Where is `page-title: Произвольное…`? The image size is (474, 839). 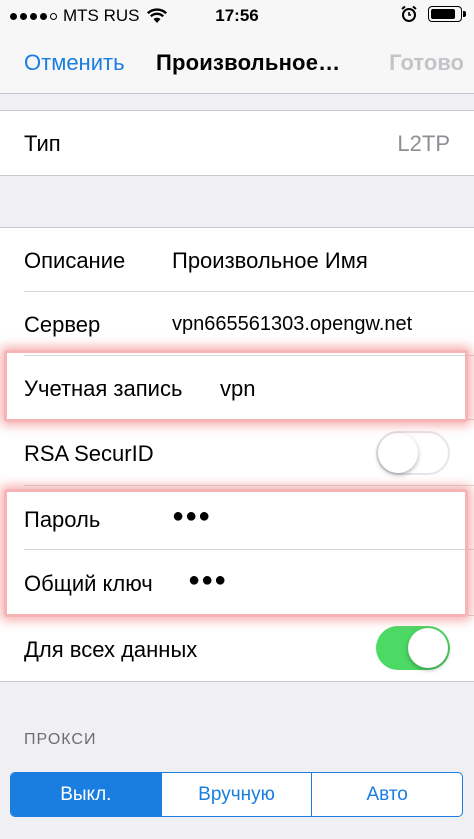
page-title: Произвольное… is located at coordinates (248, 62).